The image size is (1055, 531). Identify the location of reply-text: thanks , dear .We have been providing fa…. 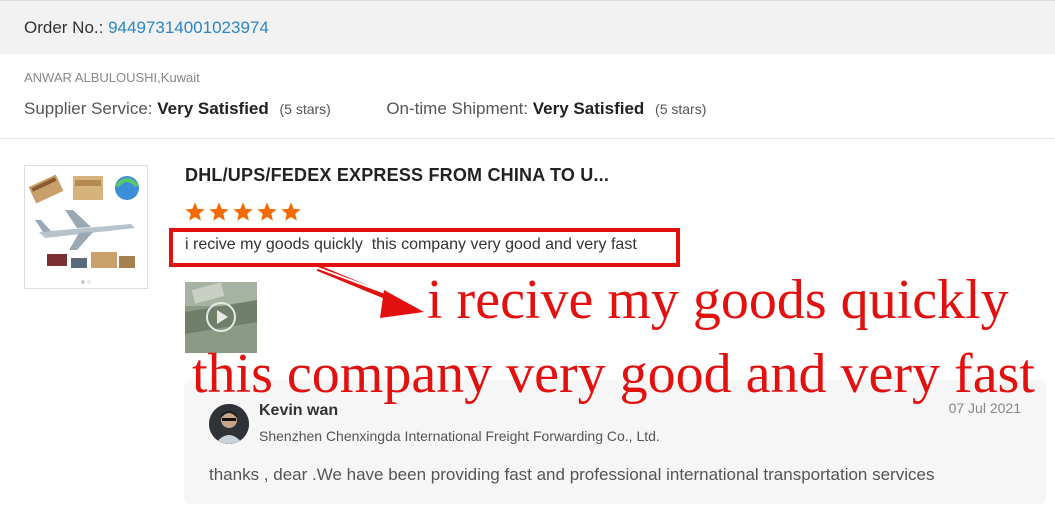
(572, 474).